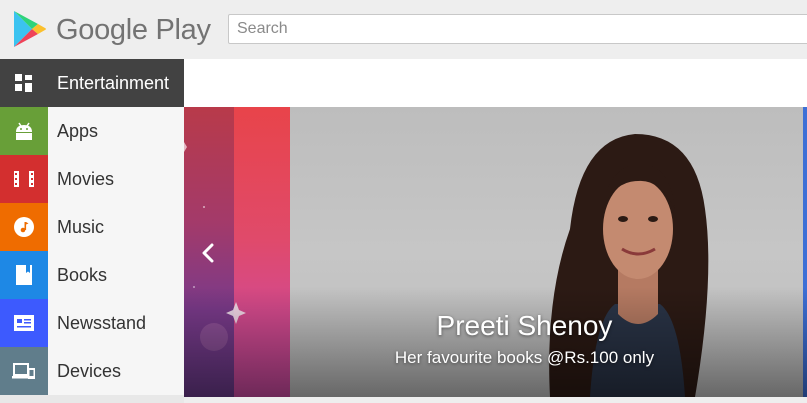  I want to click on tab-bar, so click(495, 83).